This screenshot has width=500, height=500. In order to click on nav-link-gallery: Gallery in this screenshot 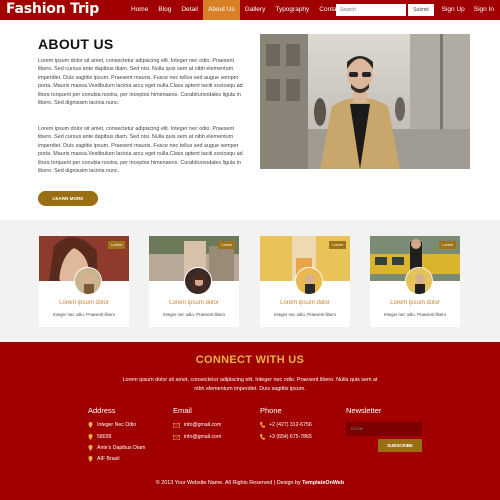, I will do `click(255, 10)`.